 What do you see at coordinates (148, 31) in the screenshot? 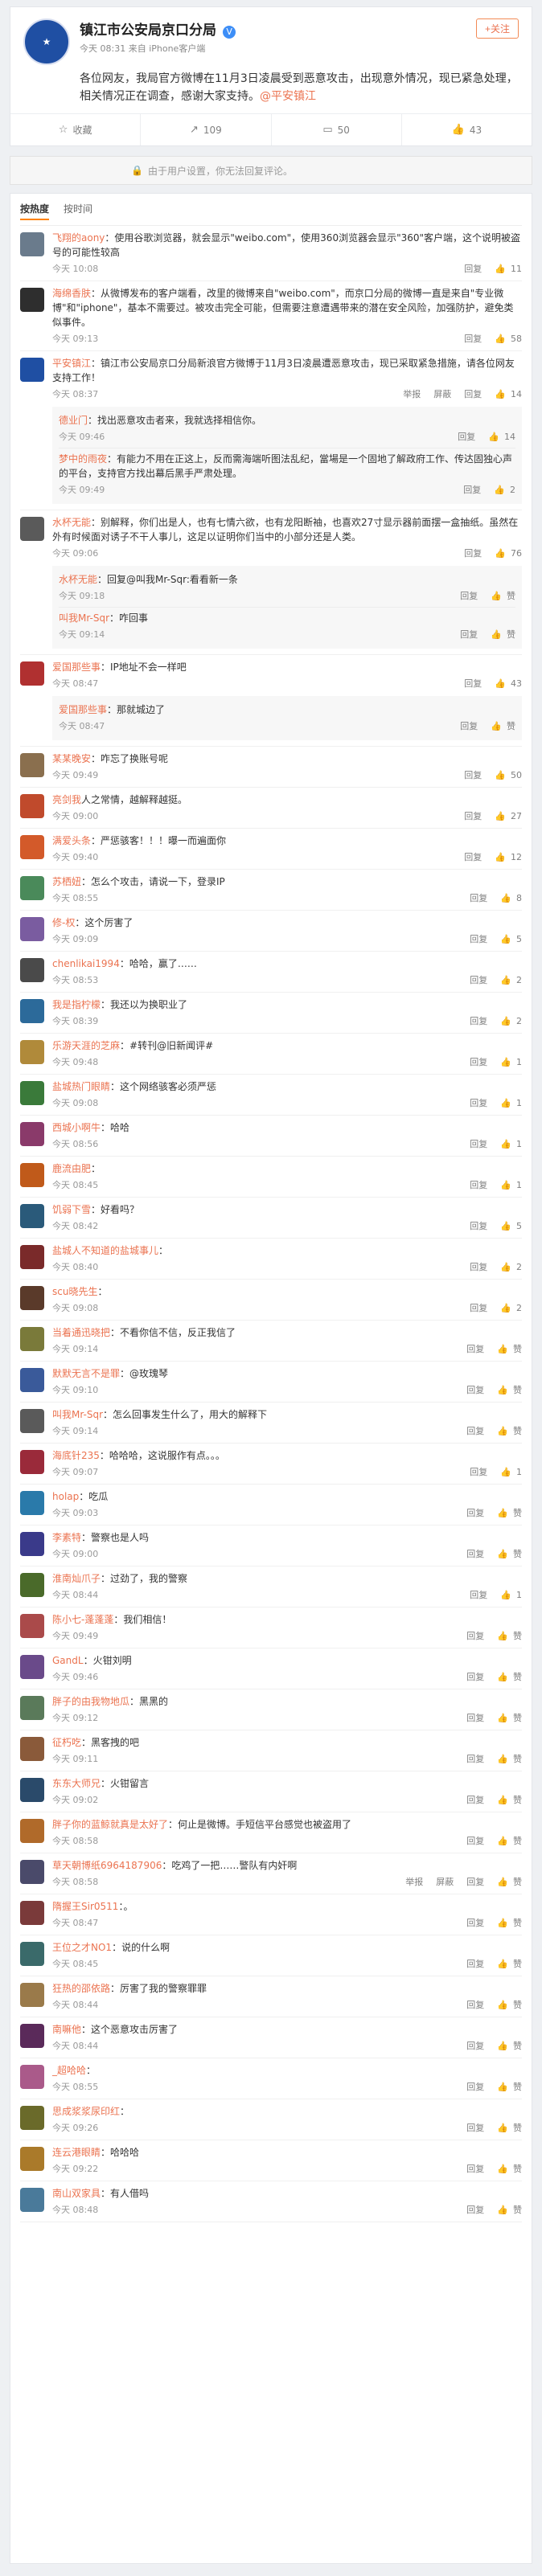
I see `account-name: 镇江市公安局京口分局` at bounding box center [148, 31].